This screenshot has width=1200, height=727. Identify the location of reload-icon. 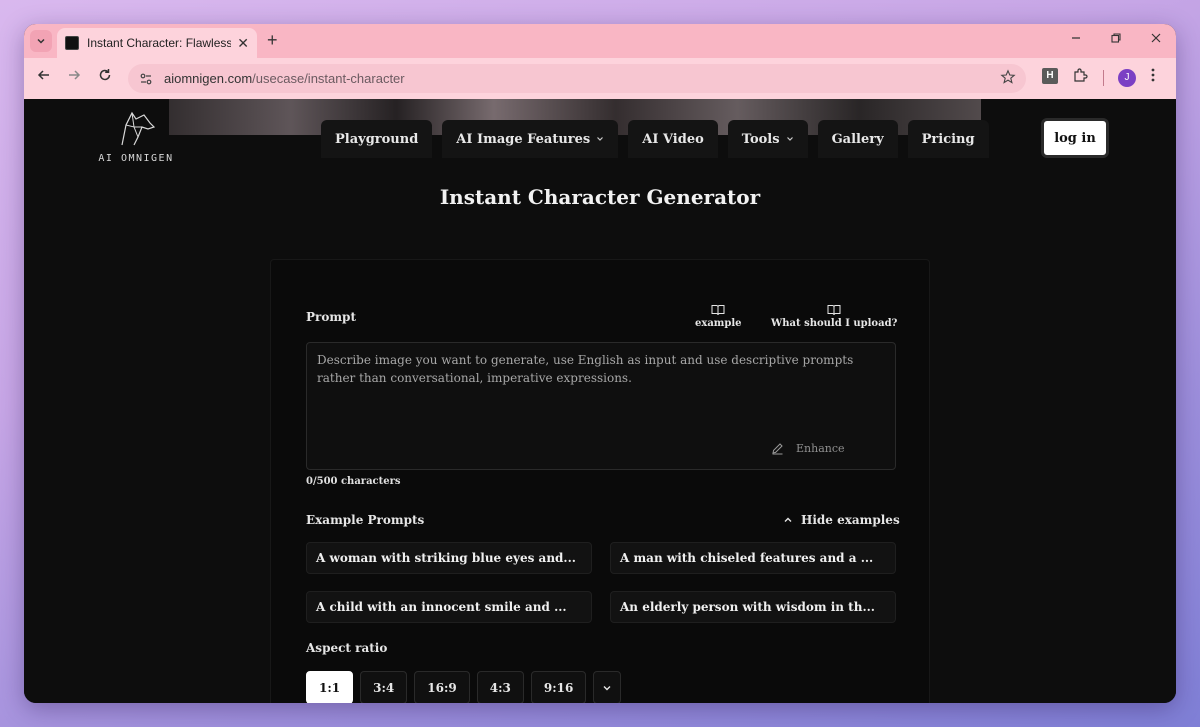
(105, 77).